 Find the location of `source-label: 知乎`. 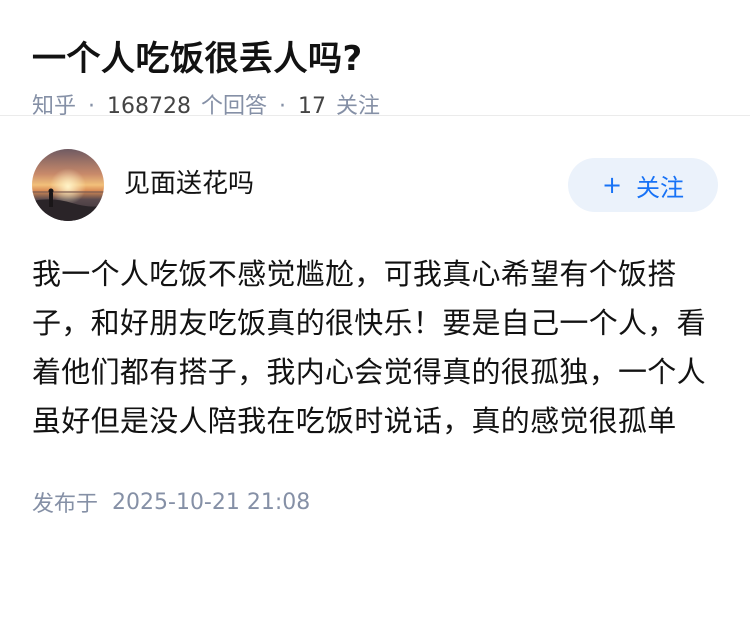

source-label: 知乎 is located at coordinates (54, 106).